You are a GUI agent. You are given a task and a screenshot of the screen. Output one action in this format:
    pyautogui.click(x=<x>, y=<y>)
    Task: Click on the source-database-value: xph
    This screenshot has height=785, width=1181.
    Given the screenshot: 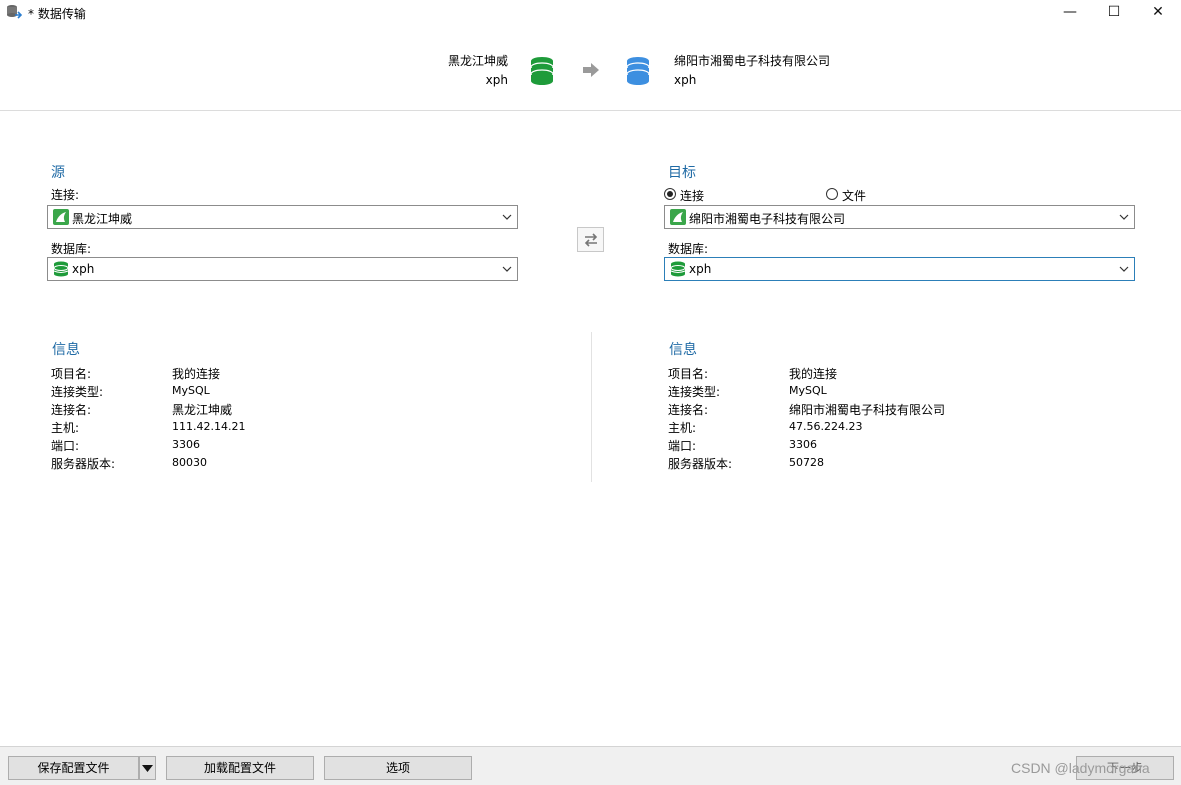 What is the action you would take?
    pyautogui.click(x=83, y=269)
    